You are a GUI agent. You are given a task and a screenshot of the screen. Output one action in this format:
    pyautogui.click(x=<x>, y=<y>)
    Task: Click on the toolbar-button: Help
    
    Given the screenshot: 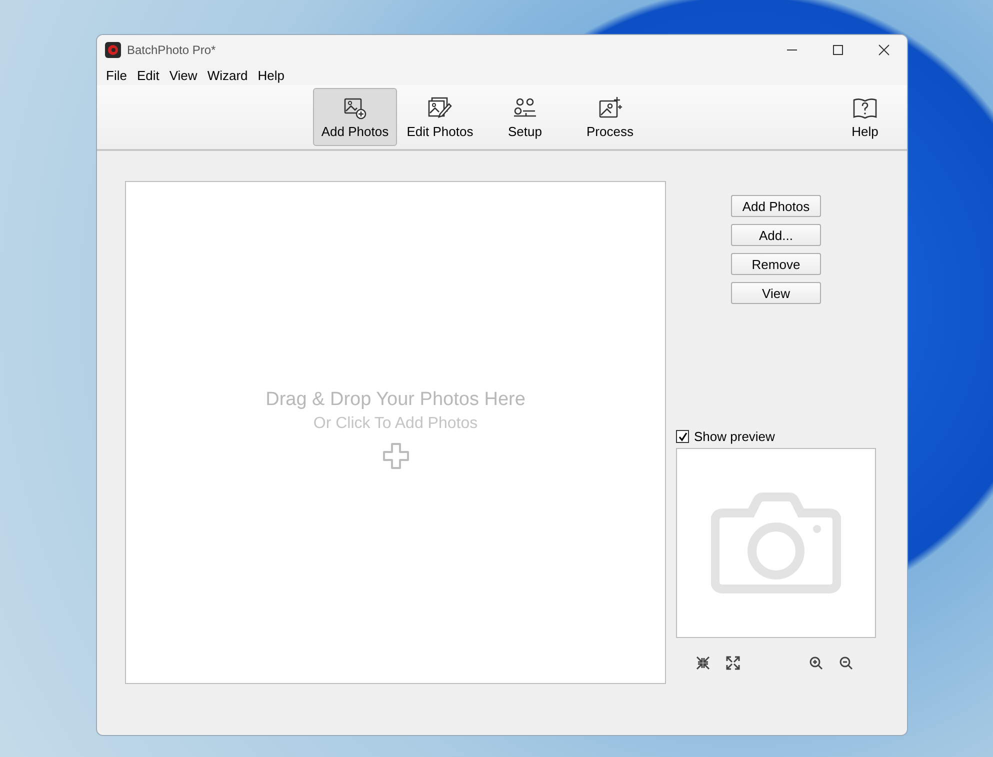 What is the action you would take?
    pyautogui.click(x=865, y=117)
    